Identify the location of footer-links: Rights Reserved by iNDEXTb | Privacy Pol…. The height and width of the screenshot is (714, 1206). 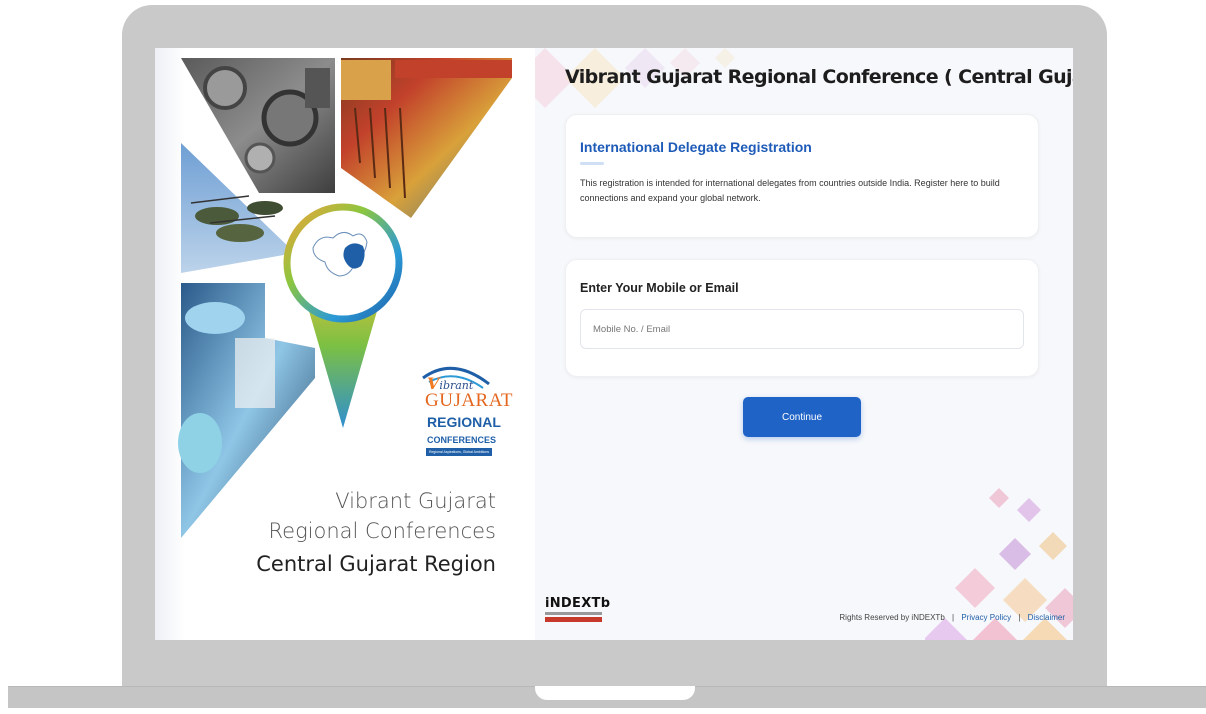
(952, 617).